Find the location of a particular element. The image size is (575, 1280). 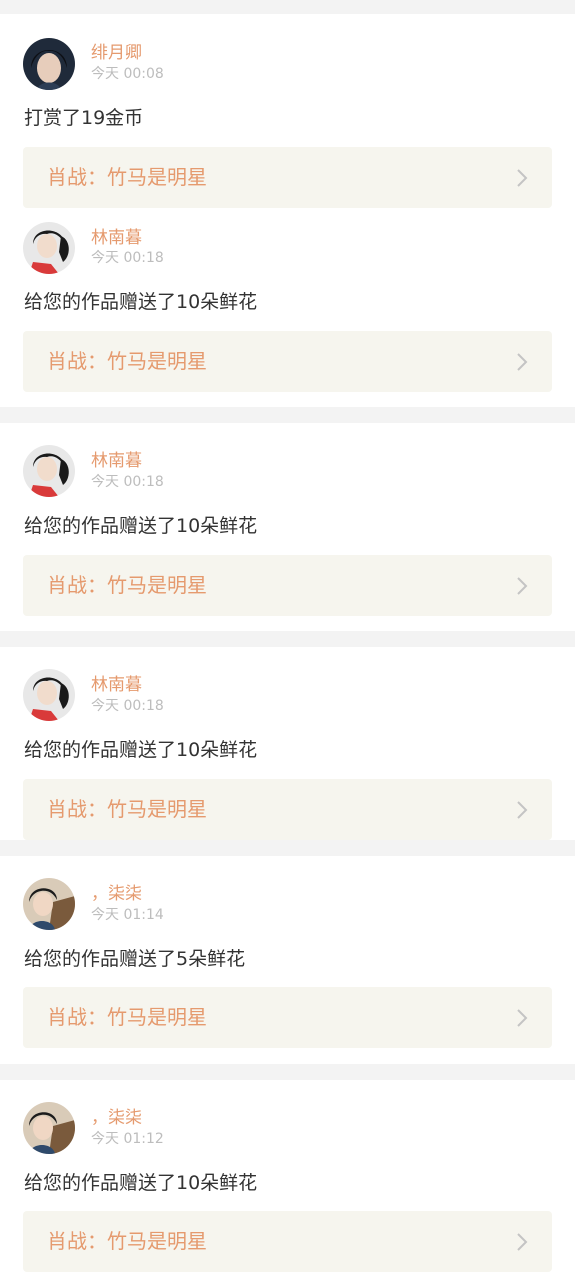

timestamp: 今天 01:12 is located at coordinates (127, 1139).